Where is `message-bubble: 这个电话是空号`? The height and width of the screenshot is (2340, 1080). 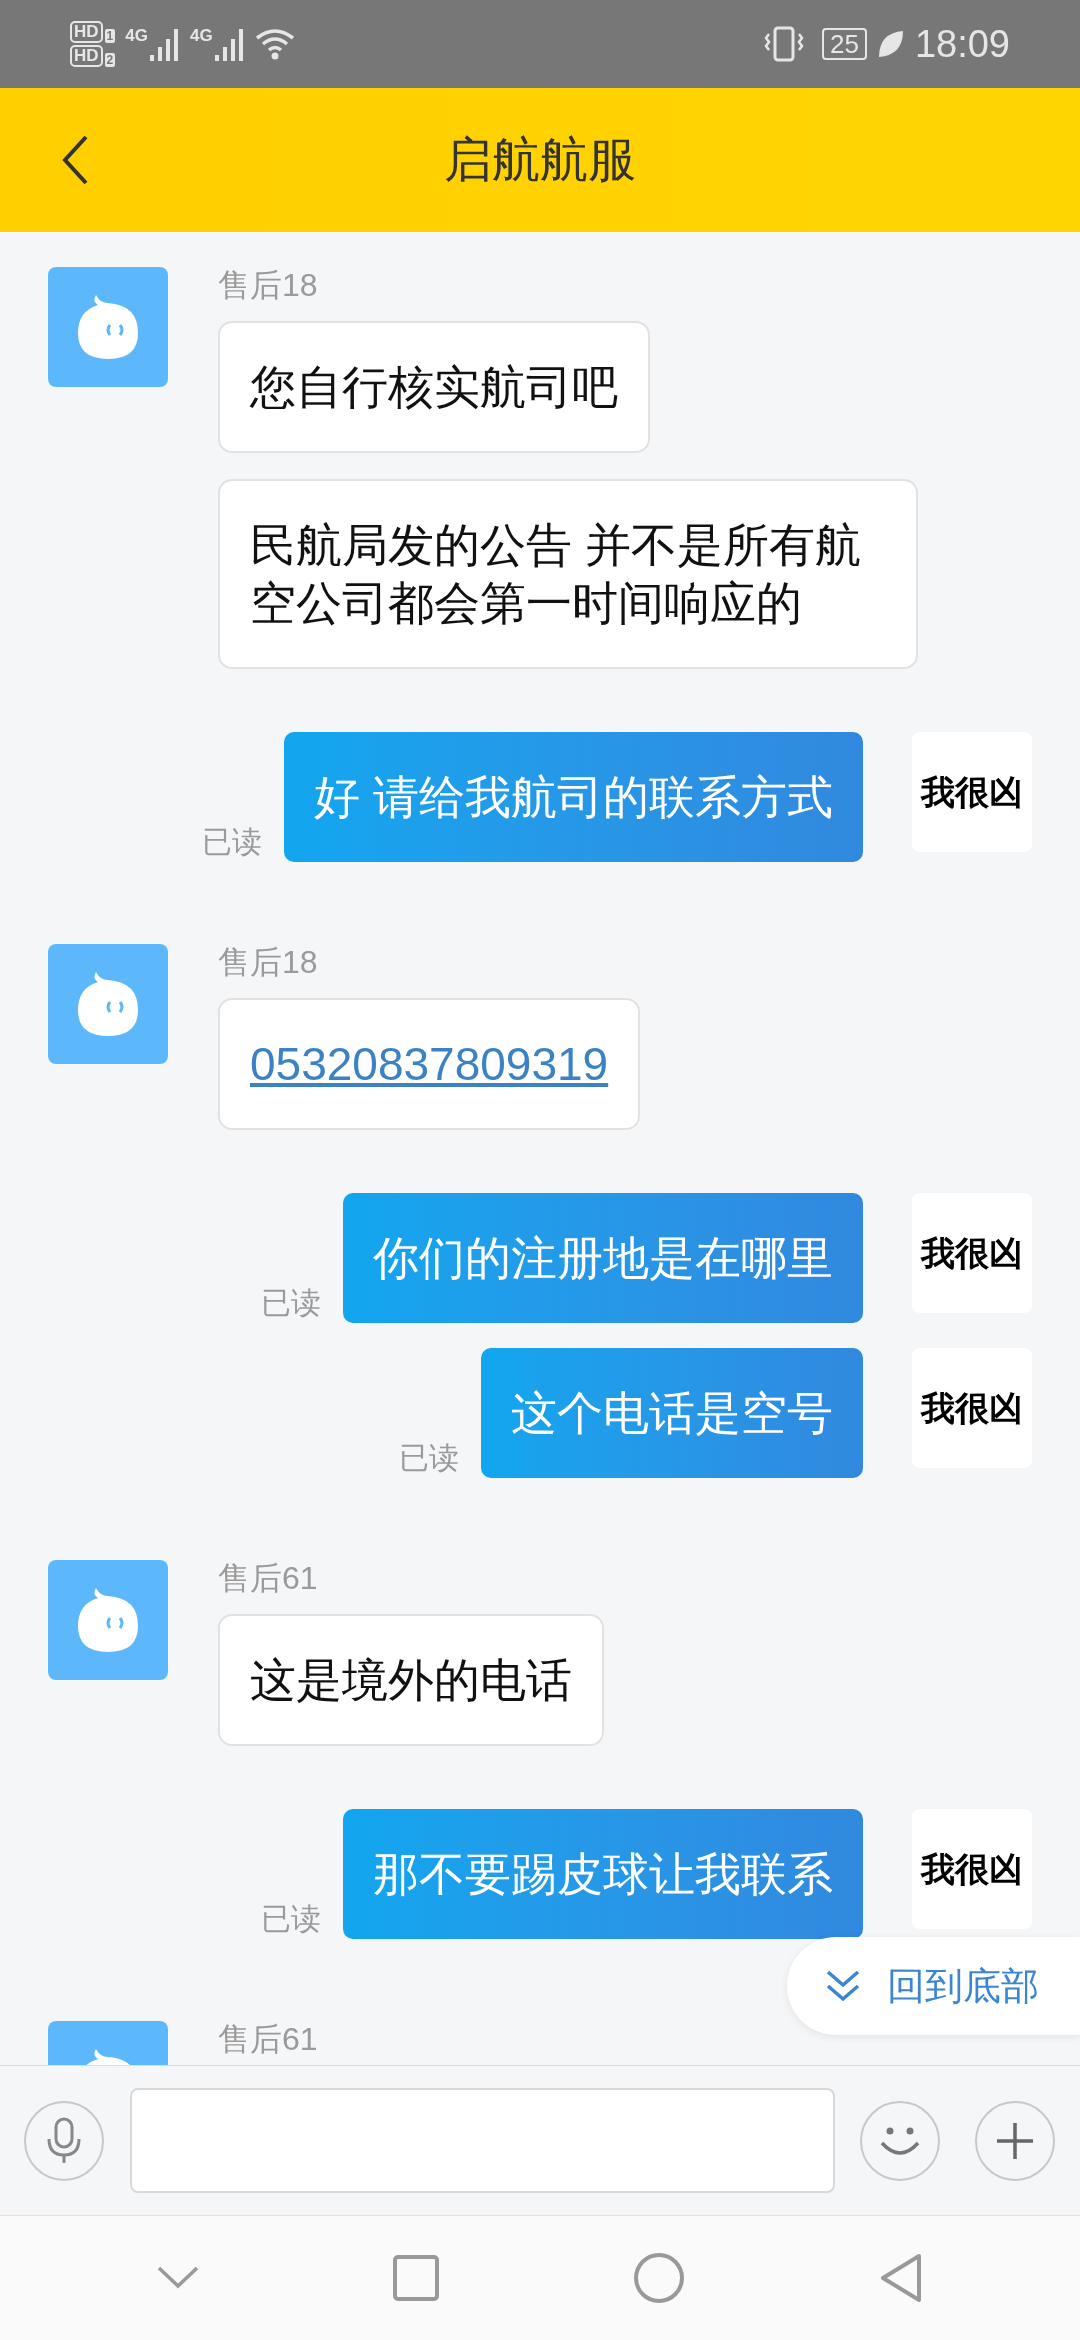
message-bubble: 这个电话是空号 is located at coordinates (672, 1413).